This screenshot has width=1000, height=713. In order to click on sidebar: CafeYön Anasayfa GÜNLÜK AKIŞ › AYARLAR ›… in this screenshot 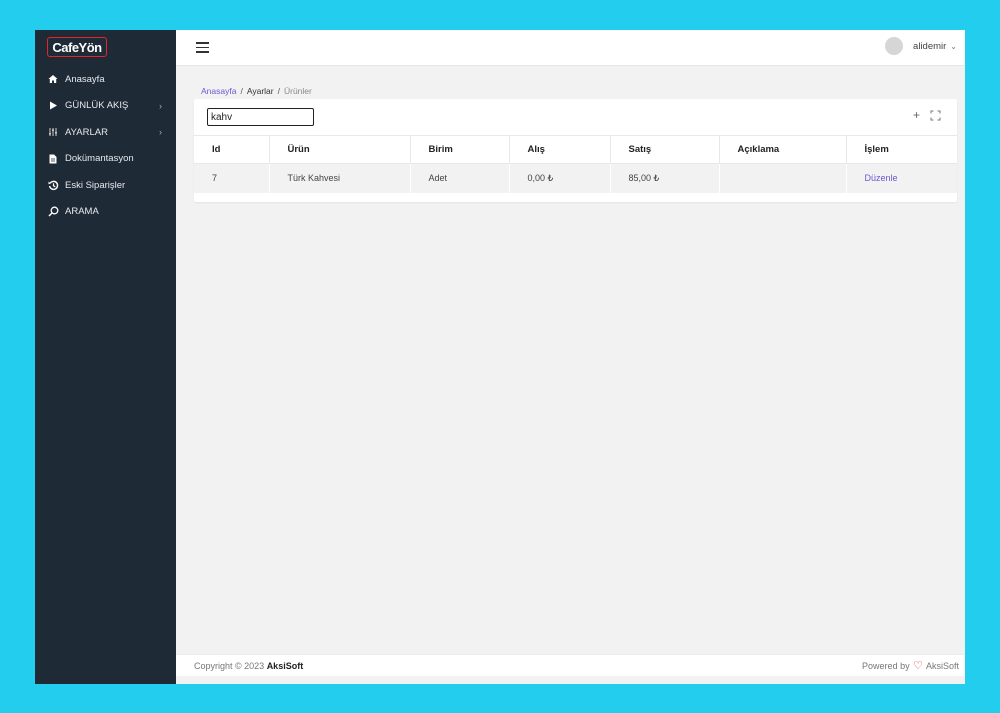, I will do `click(105, 357)`.